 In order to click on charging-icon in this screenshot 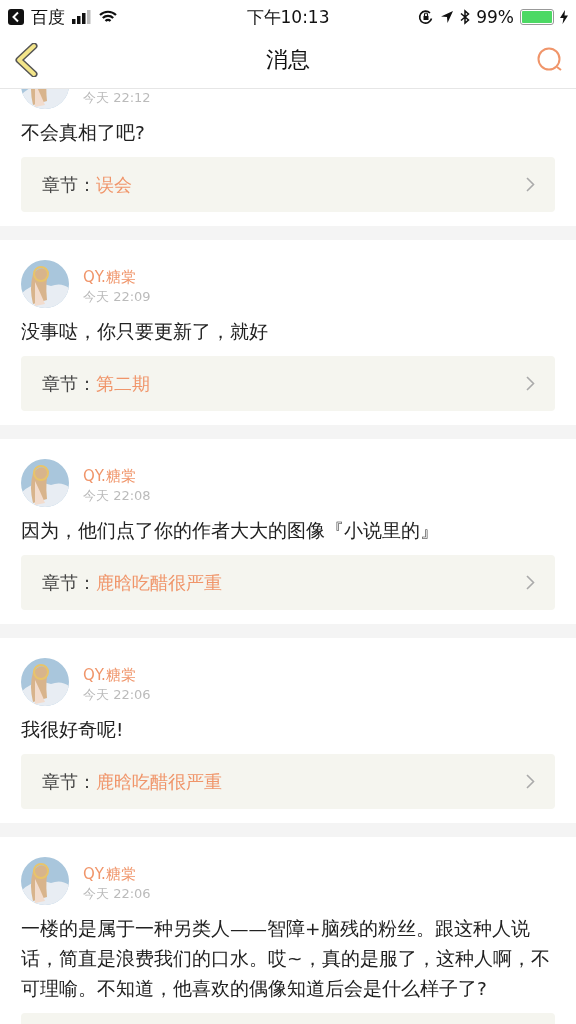, I will do `click(564, 17)`.